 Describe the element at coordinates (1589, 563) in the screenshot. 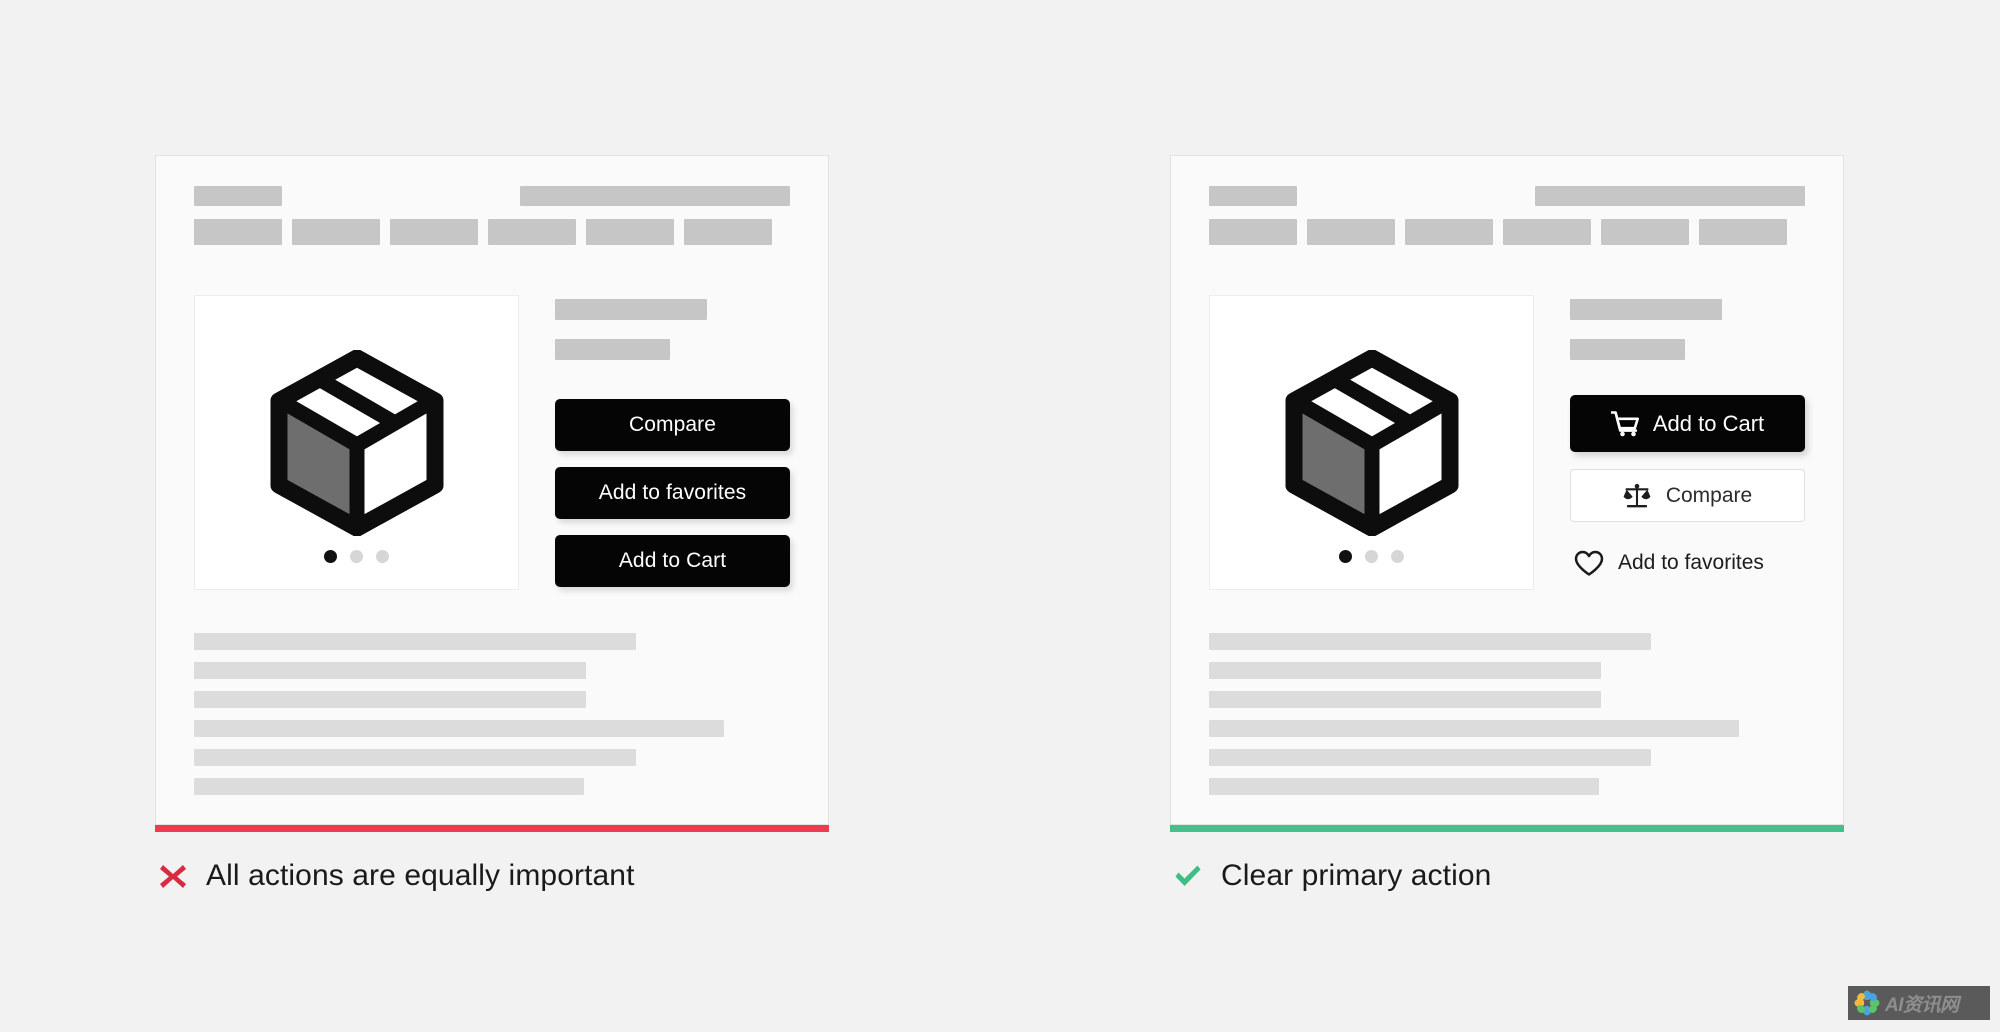

I see `heart-icon` at that location.